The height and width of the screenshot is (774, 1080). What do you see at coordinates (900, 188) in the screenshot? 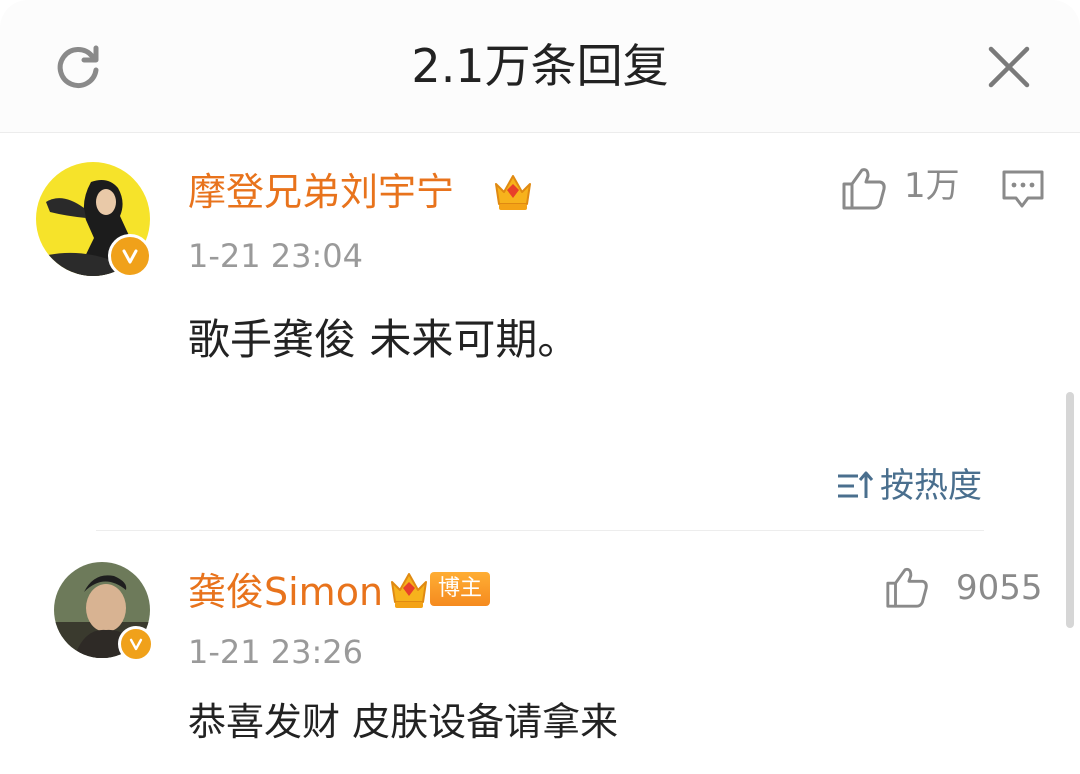
I see `like-button: 1万` at bounding box center [900, 188].